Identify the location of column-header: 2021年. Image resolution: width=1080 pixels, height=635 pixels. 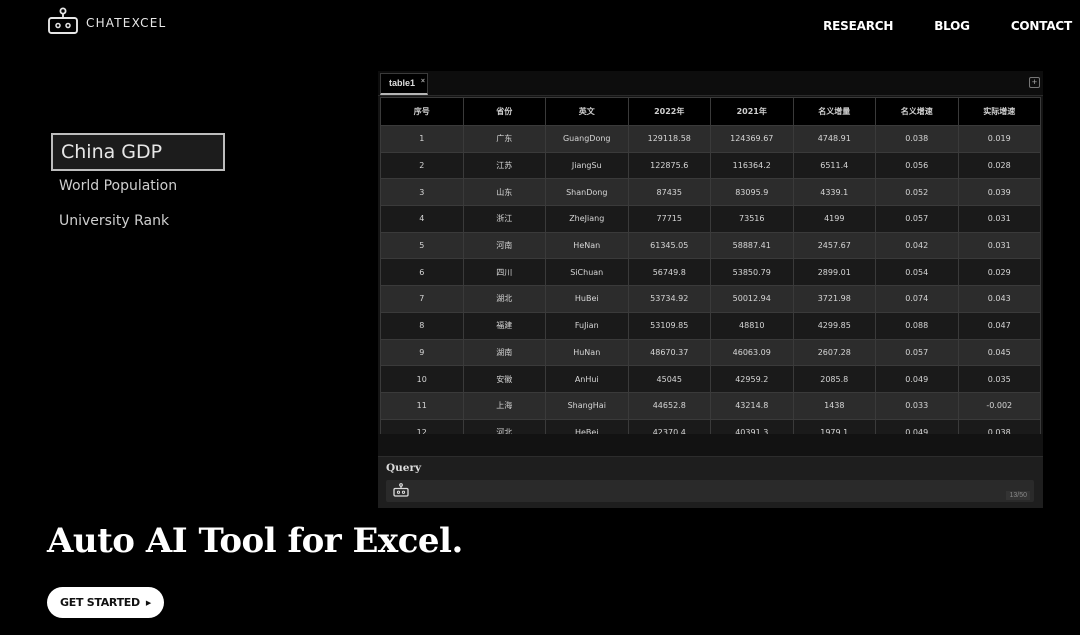
(752, 111).